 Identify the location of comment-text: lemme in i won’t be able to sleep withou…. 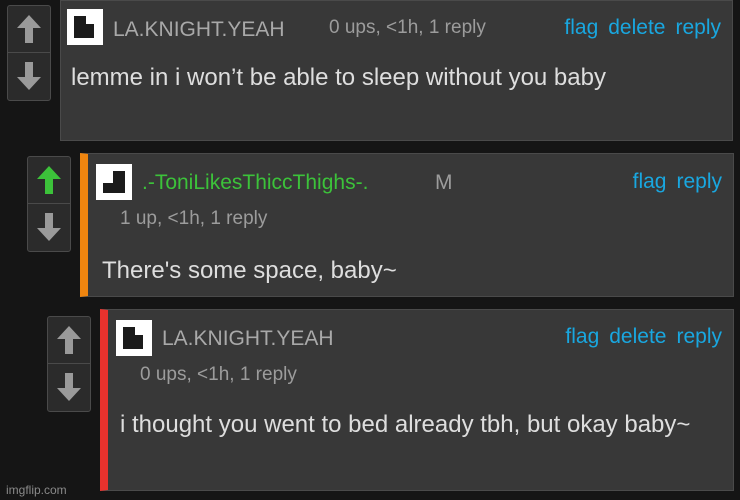
(338, 77).